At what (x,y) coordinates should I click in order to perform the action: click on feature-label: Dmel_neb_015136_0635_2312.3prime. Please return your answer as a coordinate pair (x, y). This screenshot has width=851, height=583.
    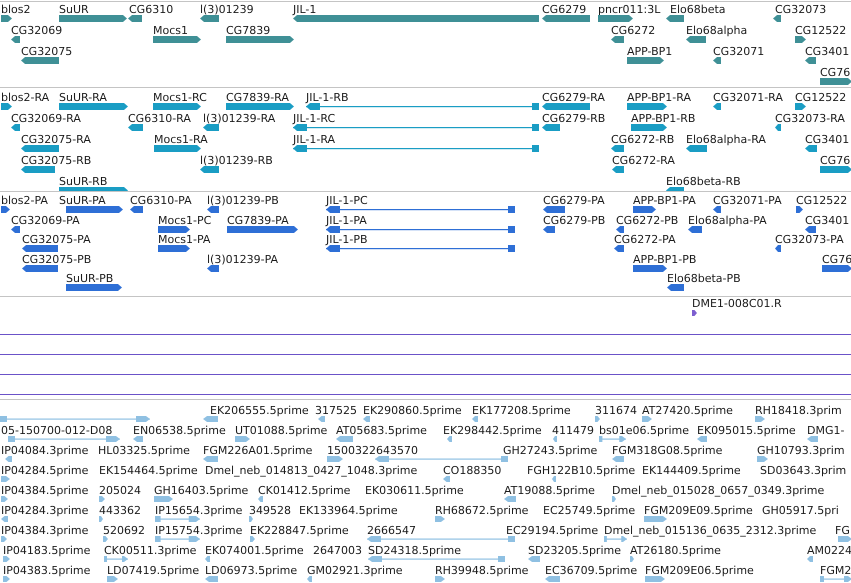
    Looking at the image, I should click on (710, 531).